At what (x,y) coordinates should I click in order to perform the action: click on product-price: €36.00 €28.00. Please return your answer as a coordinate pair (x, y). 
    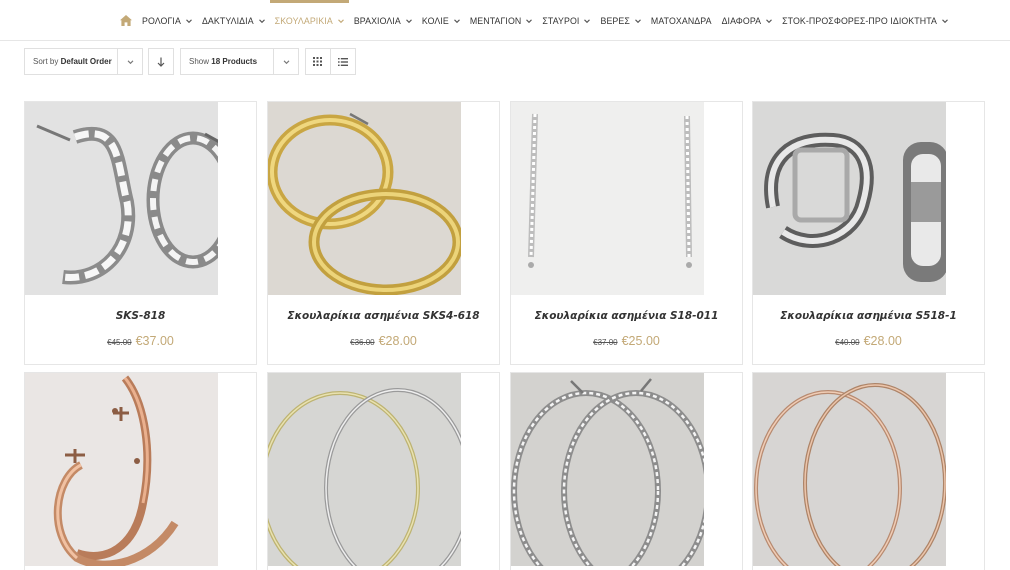
    Looking at the image, I should click on (383, 341).